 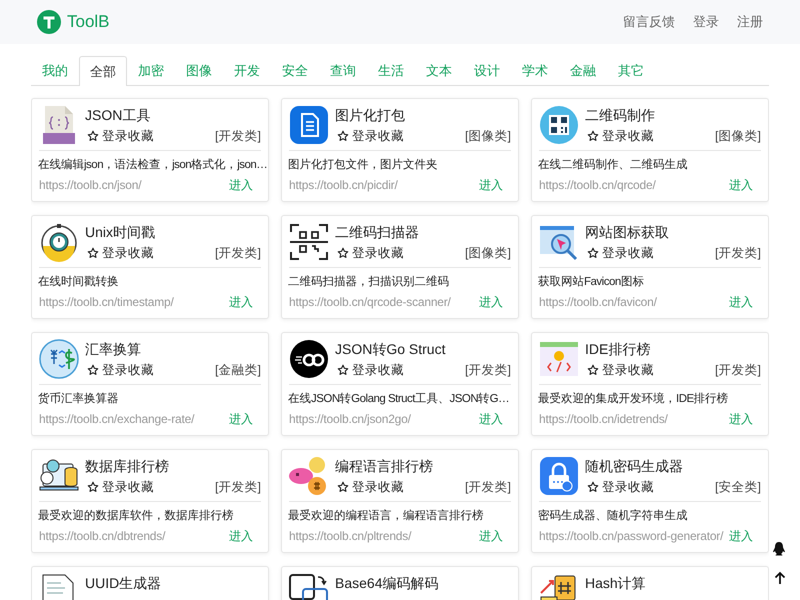 I want to click on tool-url: https://toolb.cn/favicon/, so click(x=598, y=302).